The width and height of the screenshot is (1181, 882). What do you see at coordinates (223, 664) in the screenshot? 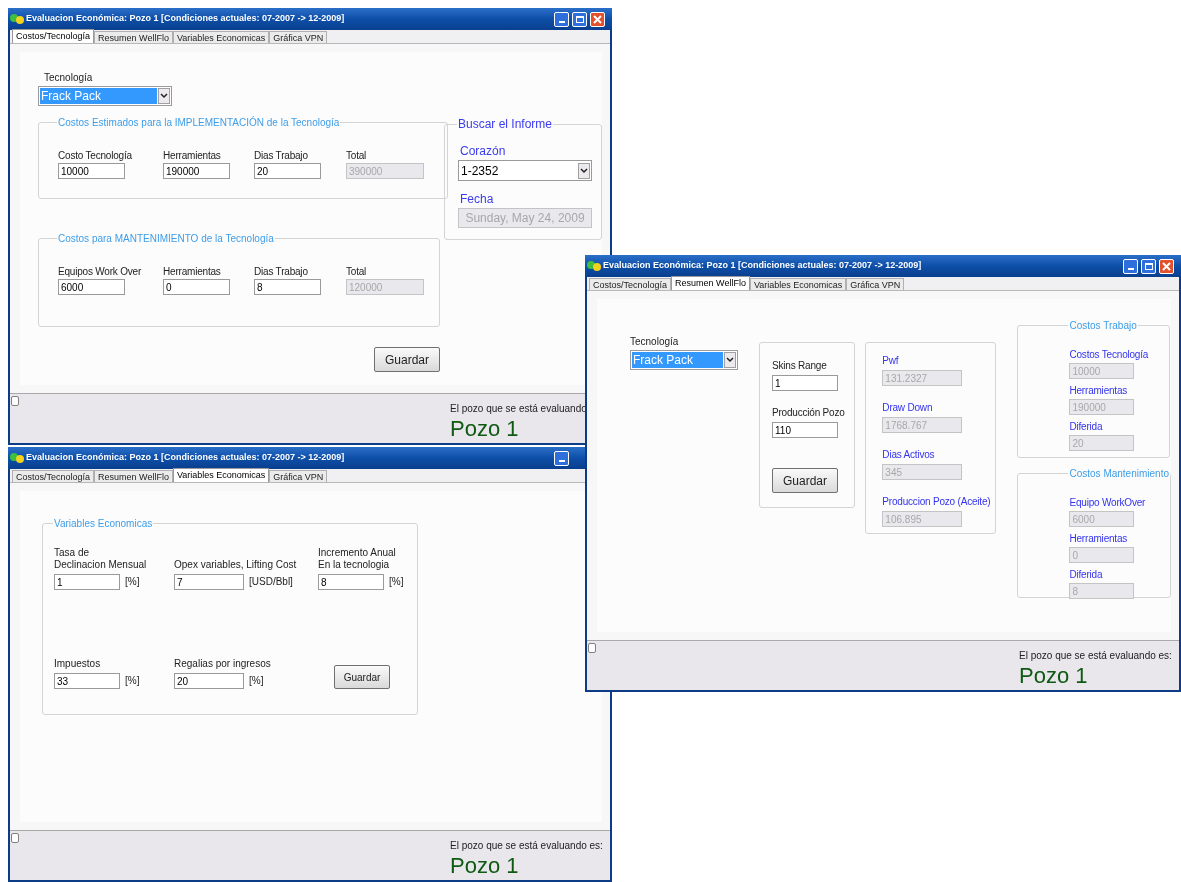
I see `field-label: Regalias por ingresos` at bounding box center [223, 664].